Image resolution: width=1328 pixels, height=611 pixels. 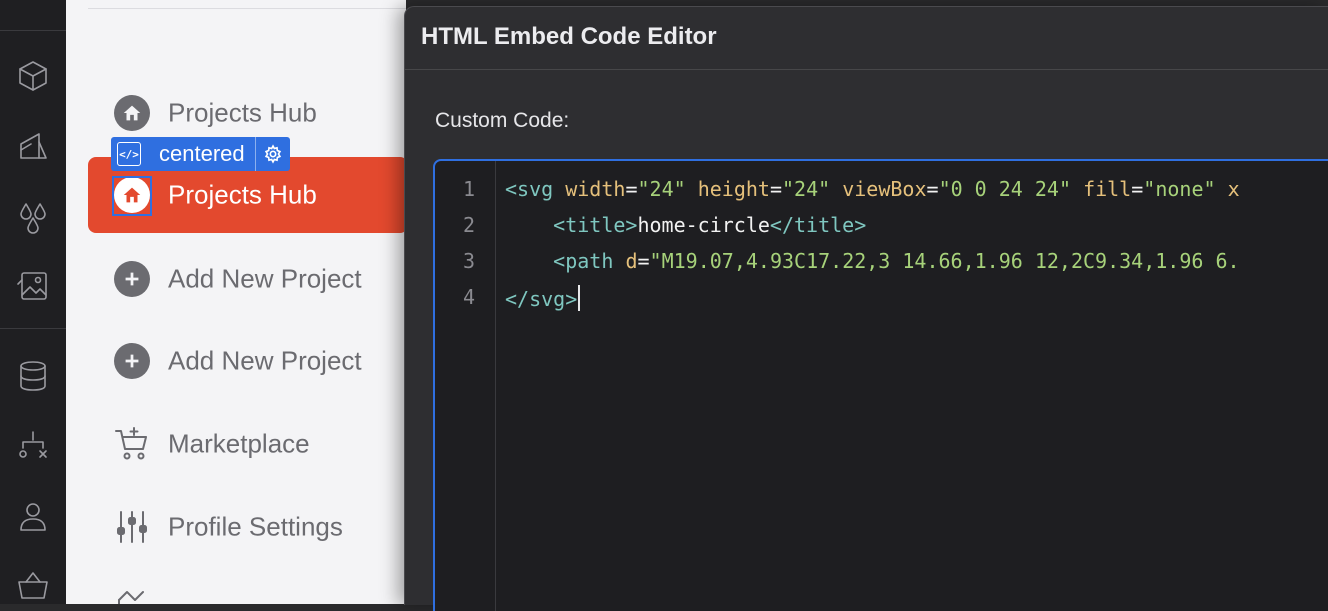 What do you see at coordinates (33, 376) in the screenshot?
I see `database-icon` at bounding box center [33, 376].